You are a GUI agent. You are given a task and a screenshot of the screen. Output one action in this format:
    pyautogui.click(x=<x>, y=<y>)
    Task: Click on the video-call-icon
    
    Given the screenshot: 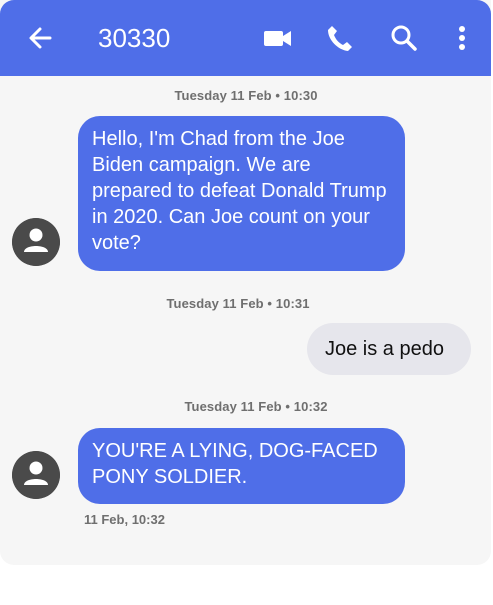 What is the action you would take?
    pyautogui.click(x=278, y=38)
    